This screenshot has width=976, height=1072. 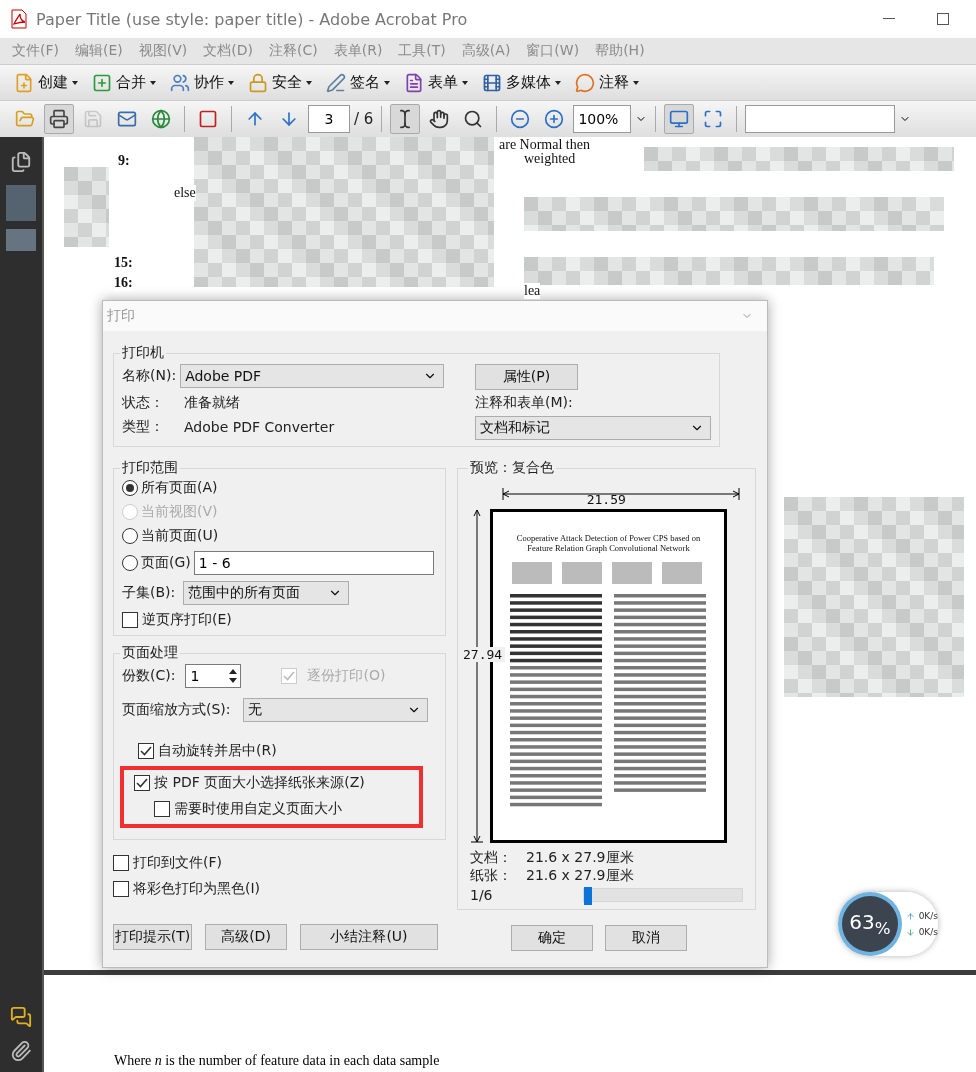 I want to click on page-view-button, so click(x=679, y=119).